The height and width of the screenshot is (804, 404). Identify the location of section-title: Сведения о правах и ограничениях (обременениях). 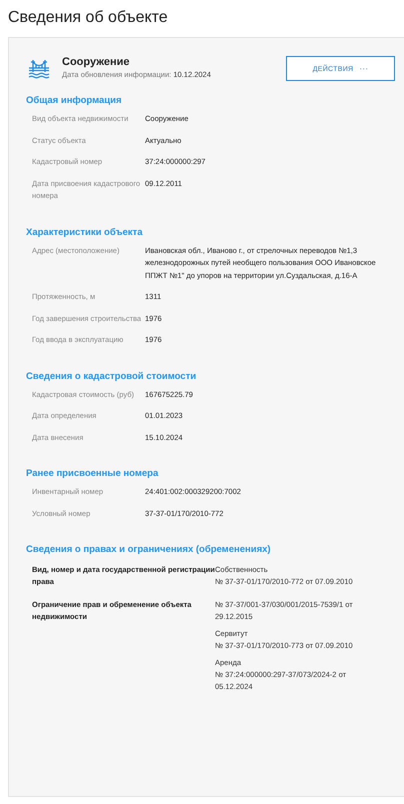
(149, 550).